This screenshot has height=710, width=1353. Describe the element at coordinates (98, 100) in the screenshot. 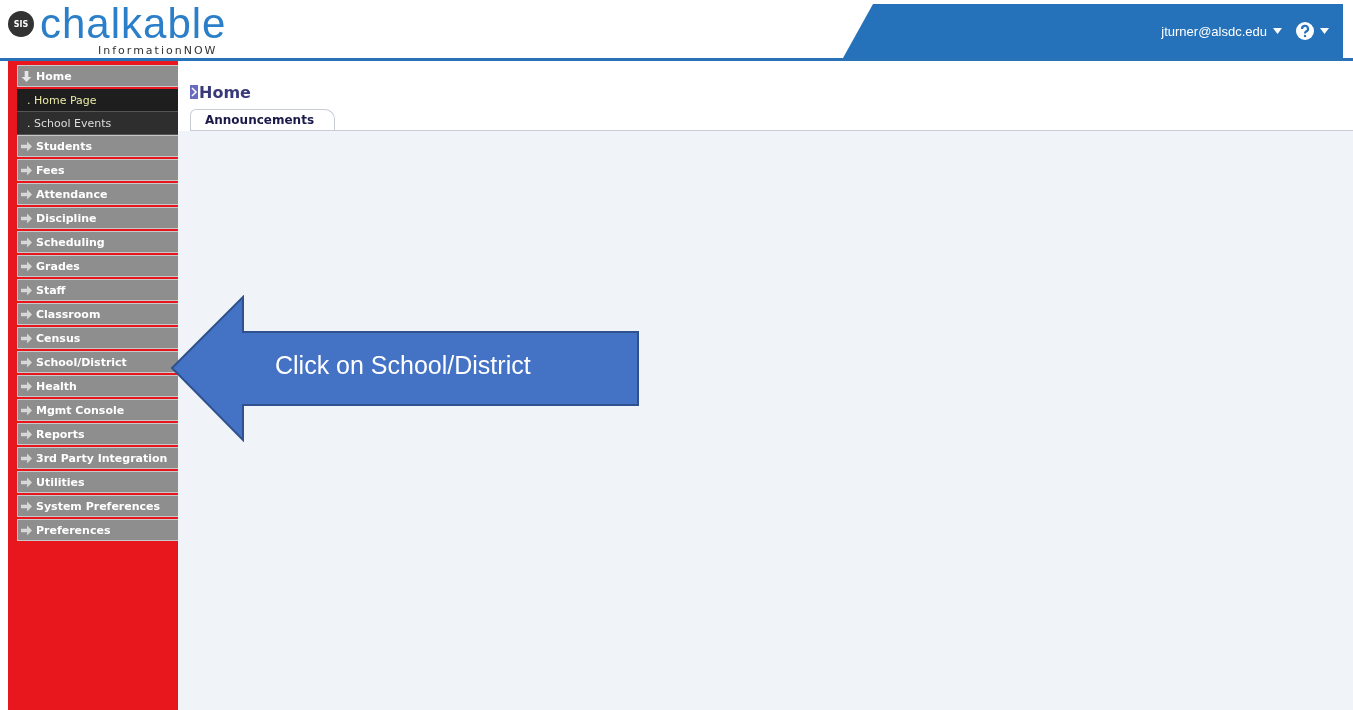

I see `submenu-item: . Home Page` at that location.